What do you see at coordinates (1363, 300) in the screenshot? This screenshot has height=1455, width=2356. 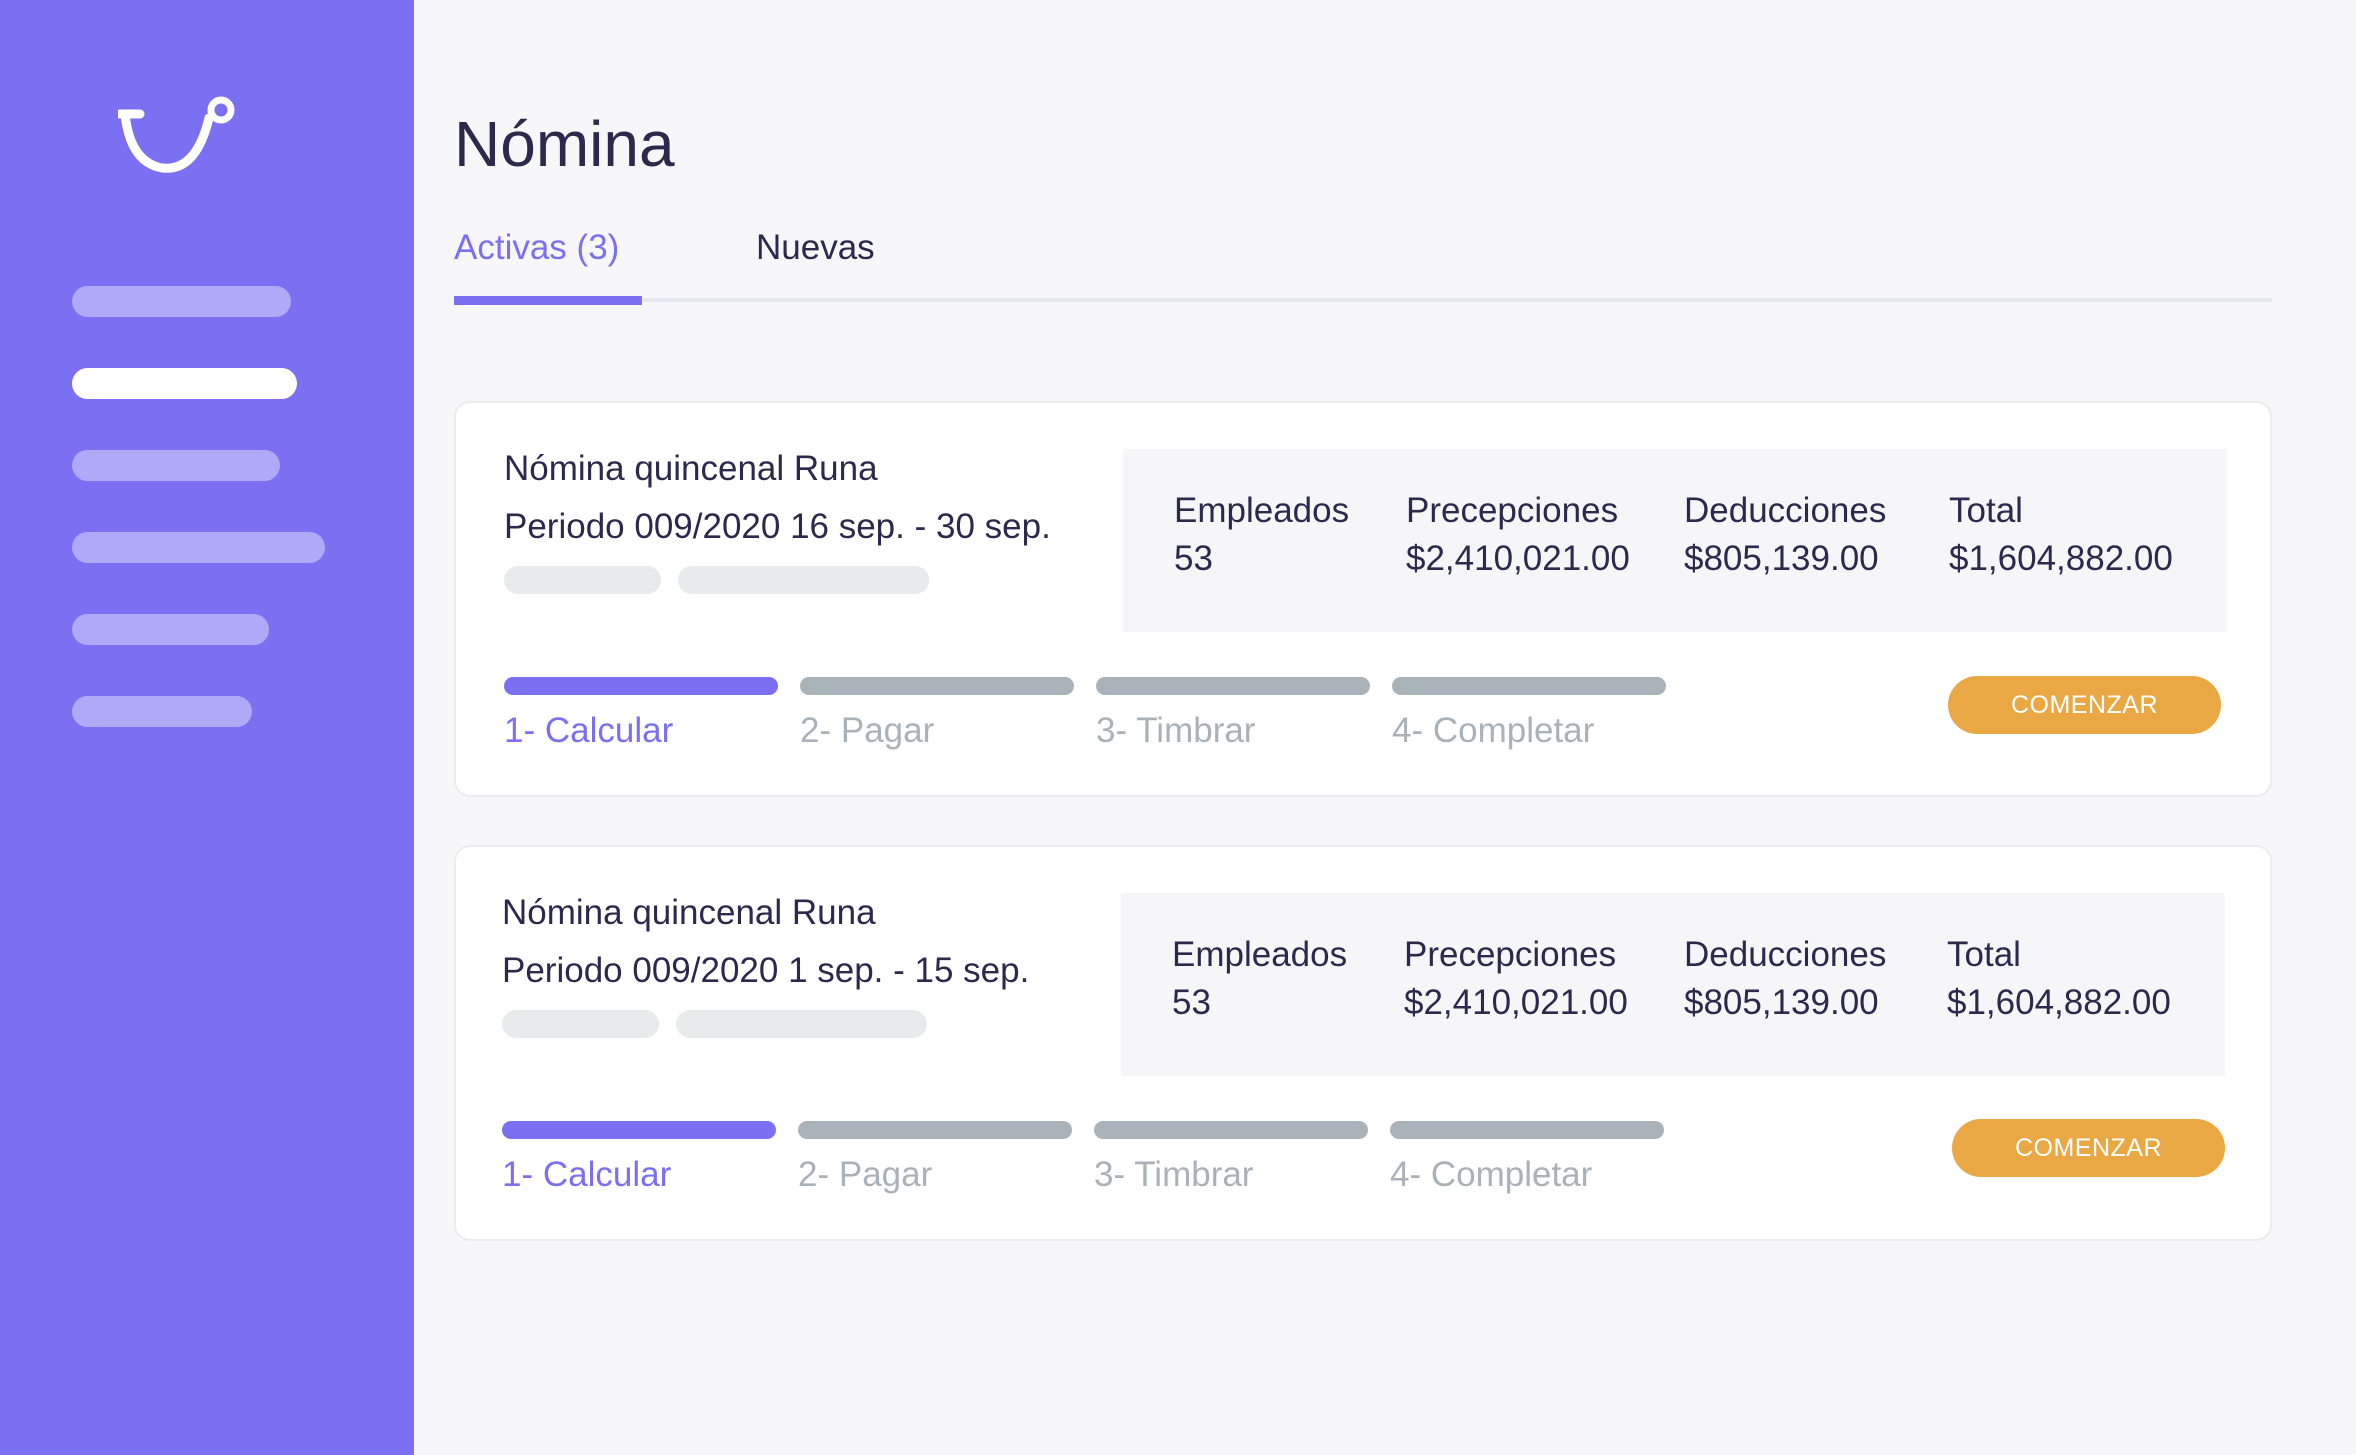 I see `tabs-divider` at bounding box center [1363, 300].